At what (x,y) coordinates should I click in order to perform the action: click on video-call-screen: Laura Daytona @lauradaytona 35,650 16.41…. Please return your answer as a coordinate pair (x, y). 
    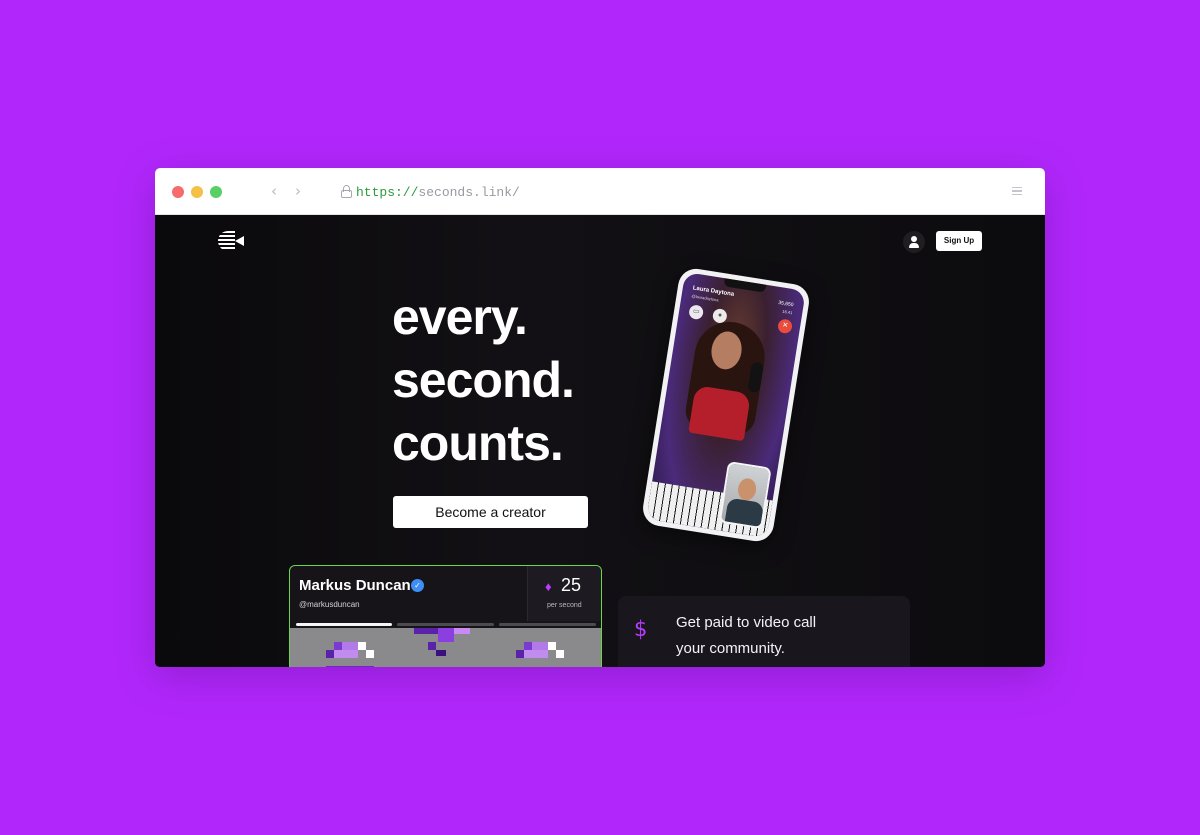
    Looking at the image, I should click on (726, 405).